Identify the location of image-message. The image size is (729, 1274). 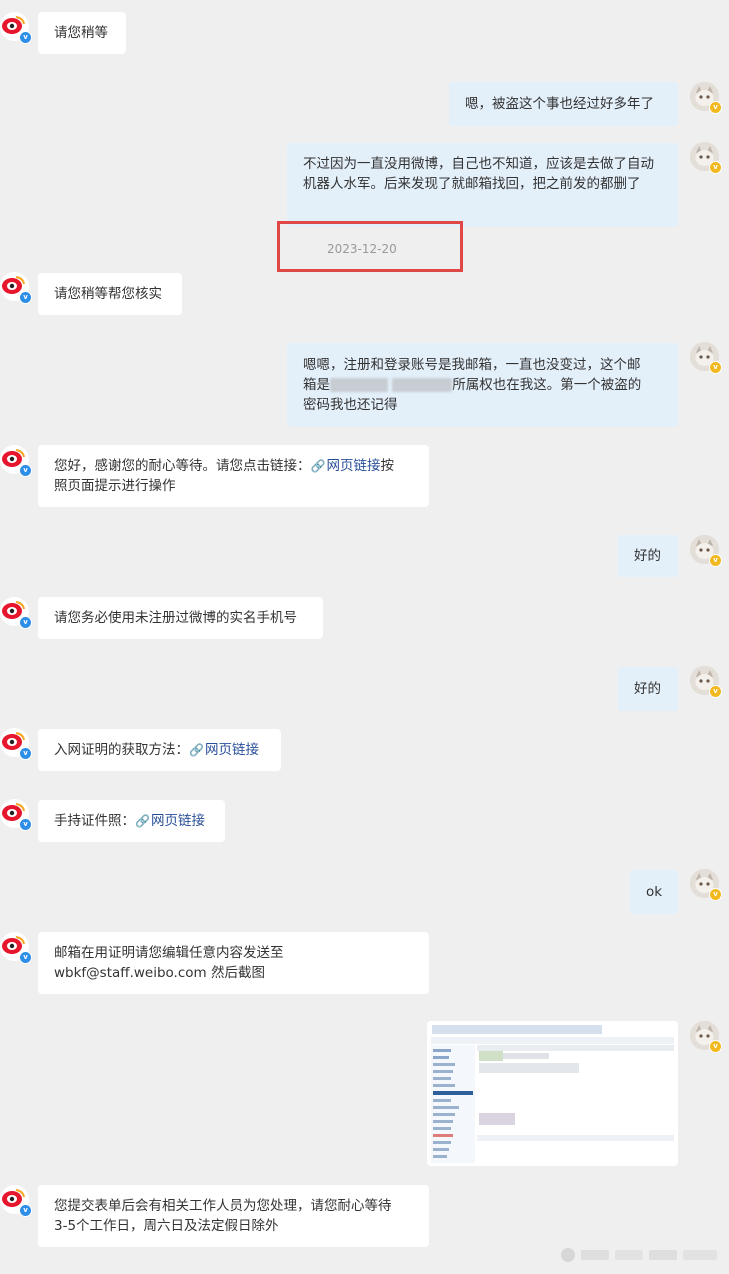
(552, 1093).